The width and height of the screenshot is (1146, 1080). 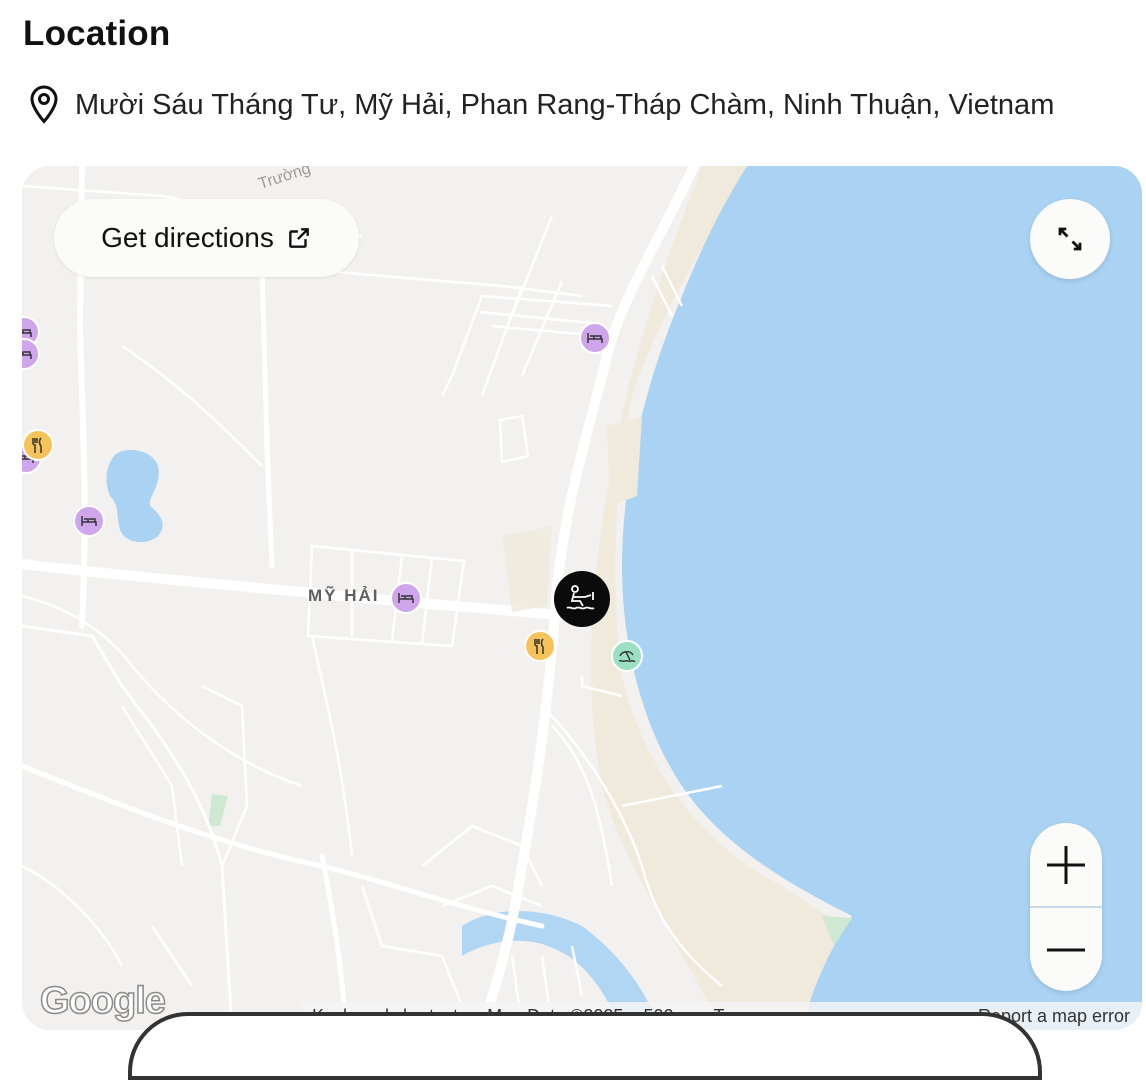 I want to click on zoom-control, so click(x=1066, y=907).